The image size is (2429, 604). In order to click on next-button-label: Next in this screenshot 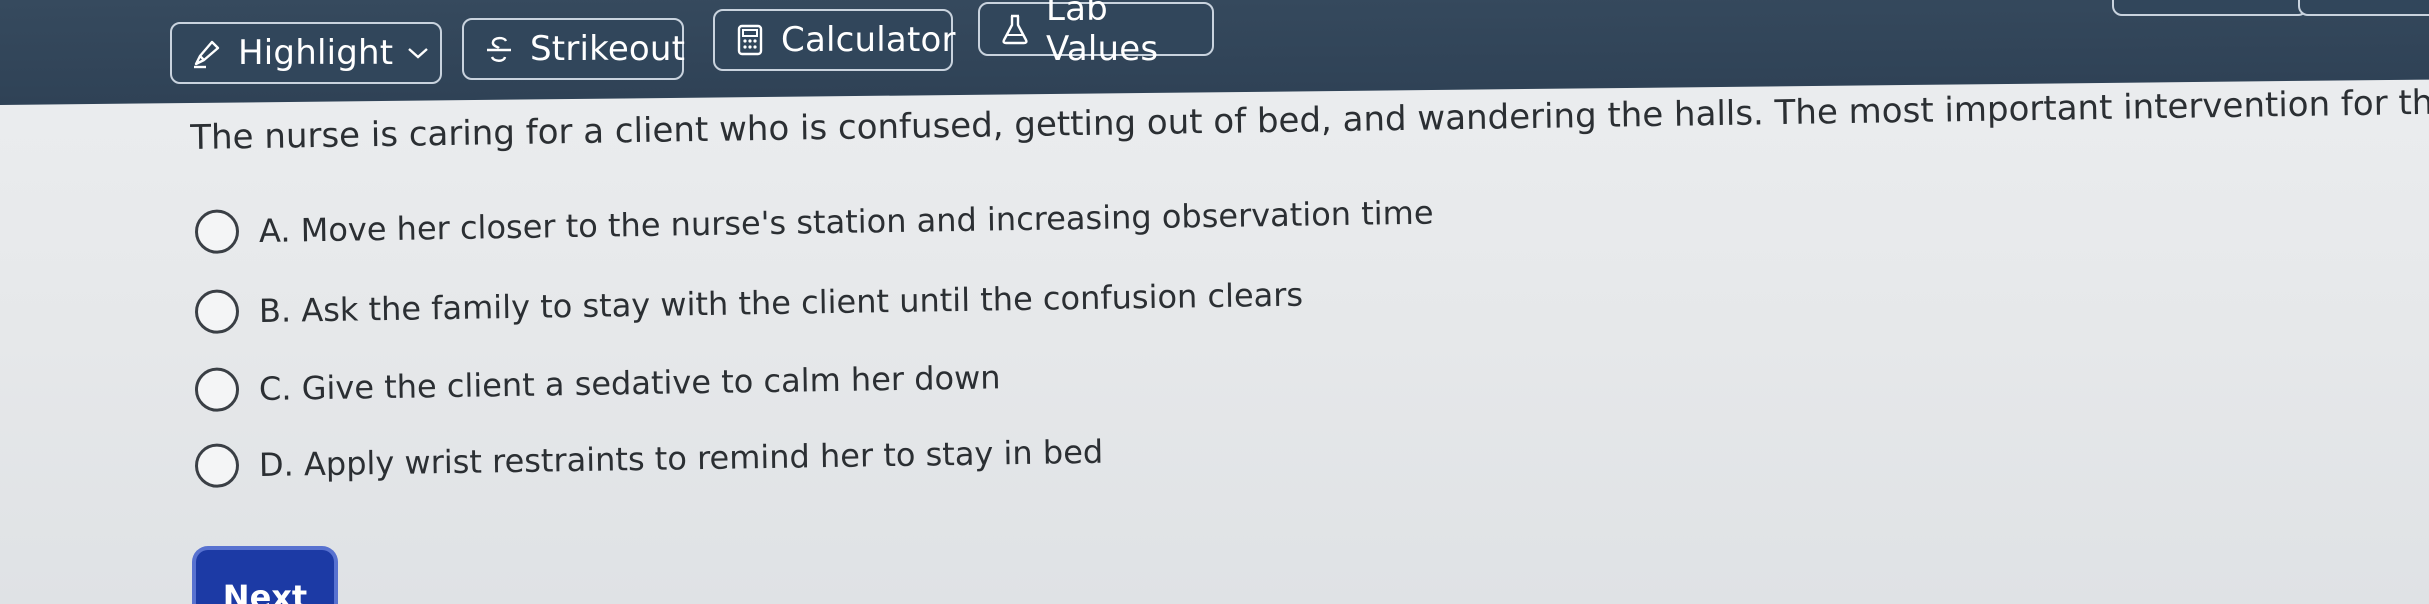, I will do `click(265, 591)`.